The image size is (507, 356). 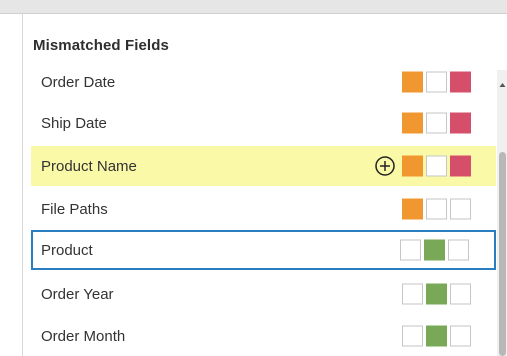 What do you see at coordinates (263, 250) in the screenshot?
I see `list-item-product: Product` at bounding box center [263, 250].